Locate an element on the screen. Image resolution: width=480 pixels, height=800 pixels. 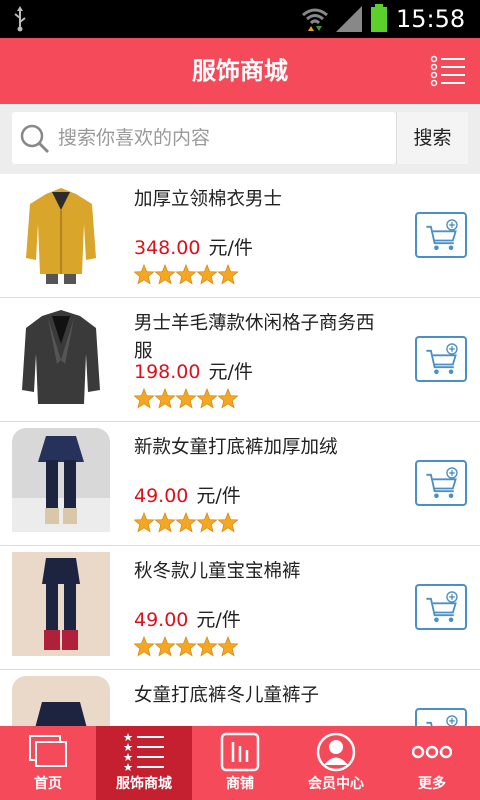
product-name: 加厚立领棉衣男士 is located at coordinates (208, 199).